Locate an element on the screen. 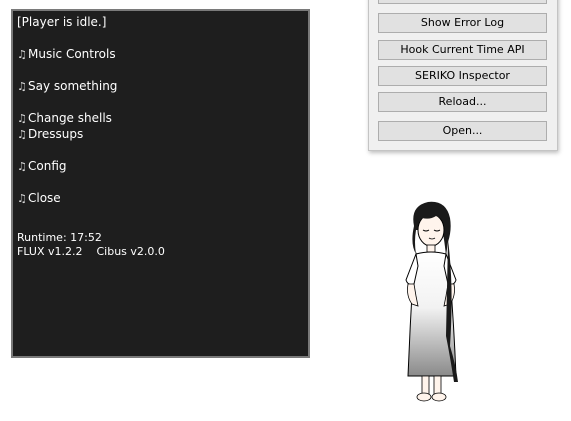 The image size is (571, 421). menu-item-label: Change shells is located at coordinates (70, 118).